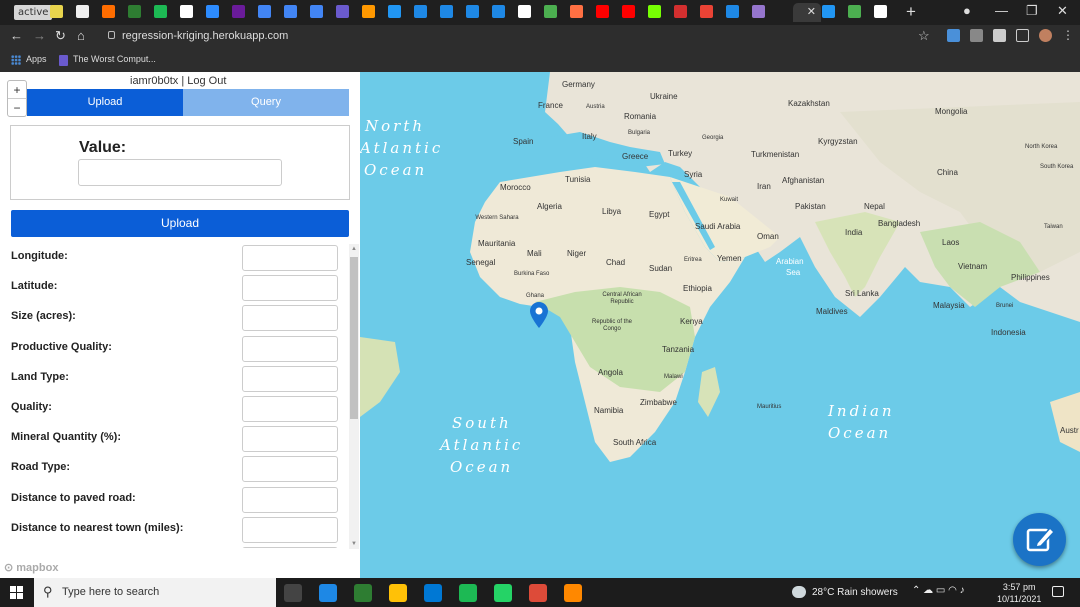  Describe the element at coordinates (16, 35) in the screenshot. I see `back-icon: ←` at that location.